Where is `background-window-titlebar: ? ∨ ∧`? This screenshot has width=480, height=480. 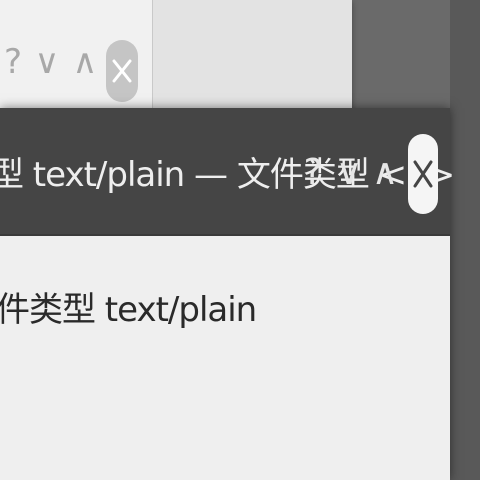 background-window-titlebar: ? ∨ ∧ is located at coordinates (76, 56).